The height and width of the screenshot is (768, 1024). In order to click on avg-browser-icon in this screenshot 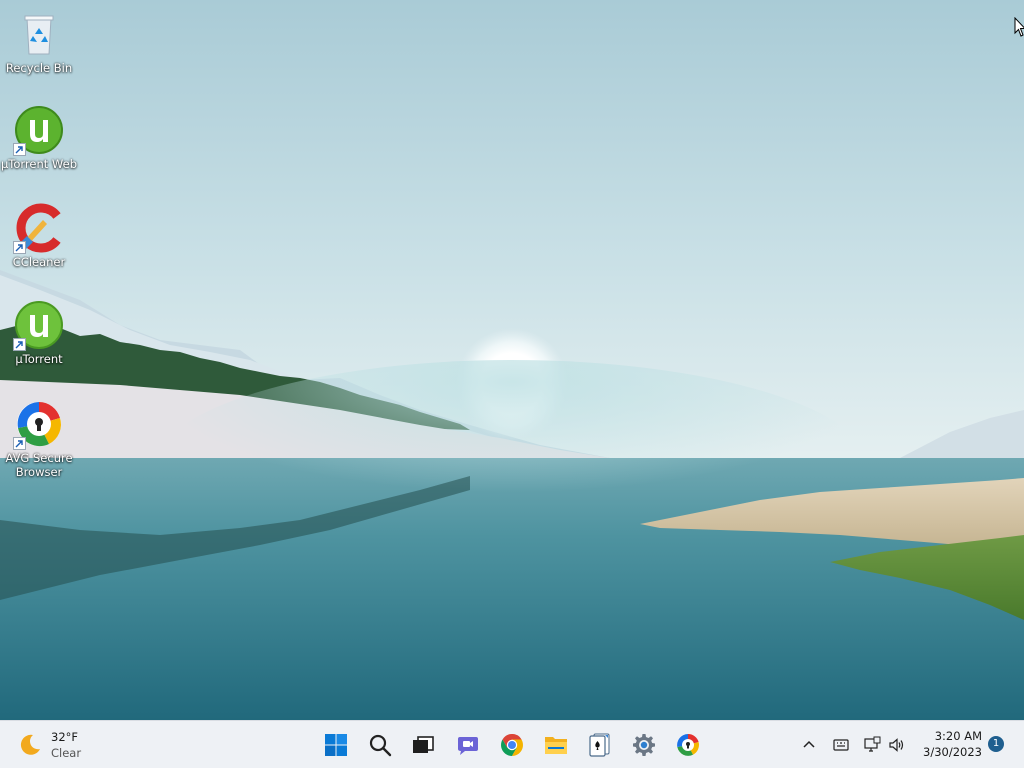, I will do `click(688, 745)`.